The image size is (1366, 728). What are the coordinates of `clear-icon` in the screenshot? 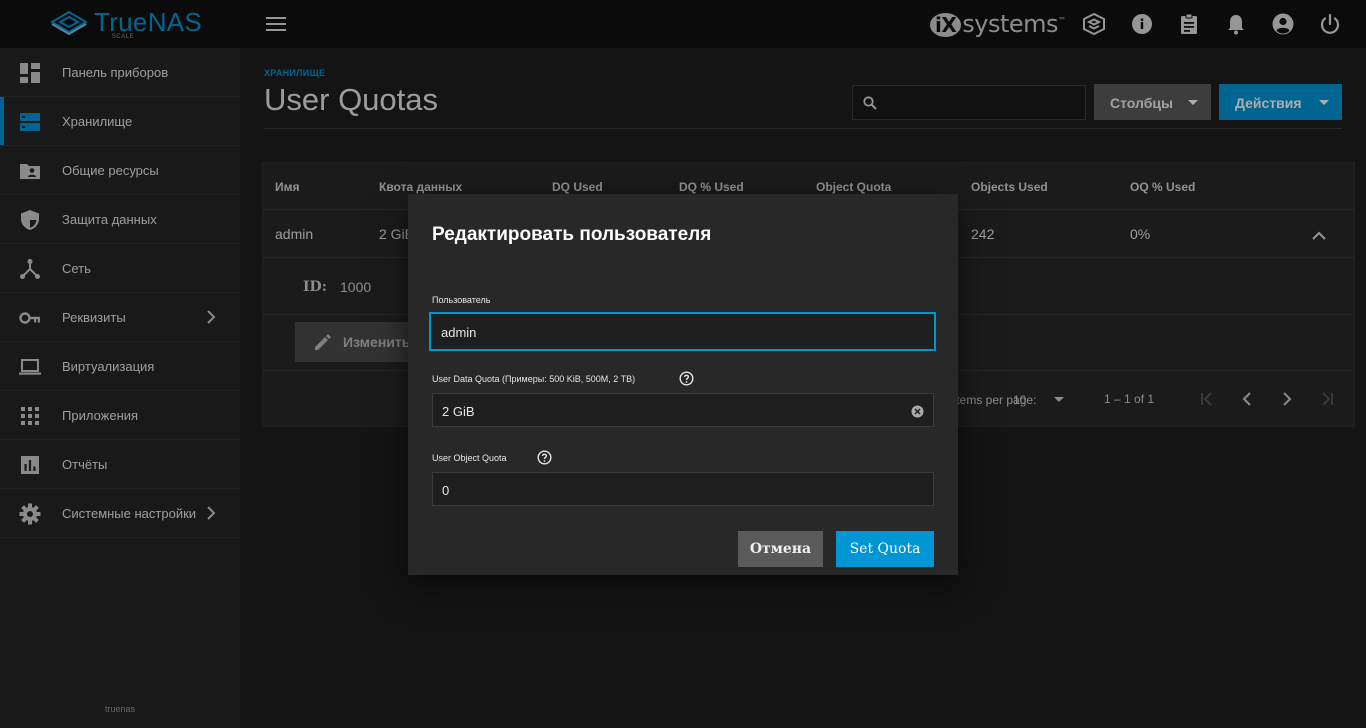 It's located at (917, 411).